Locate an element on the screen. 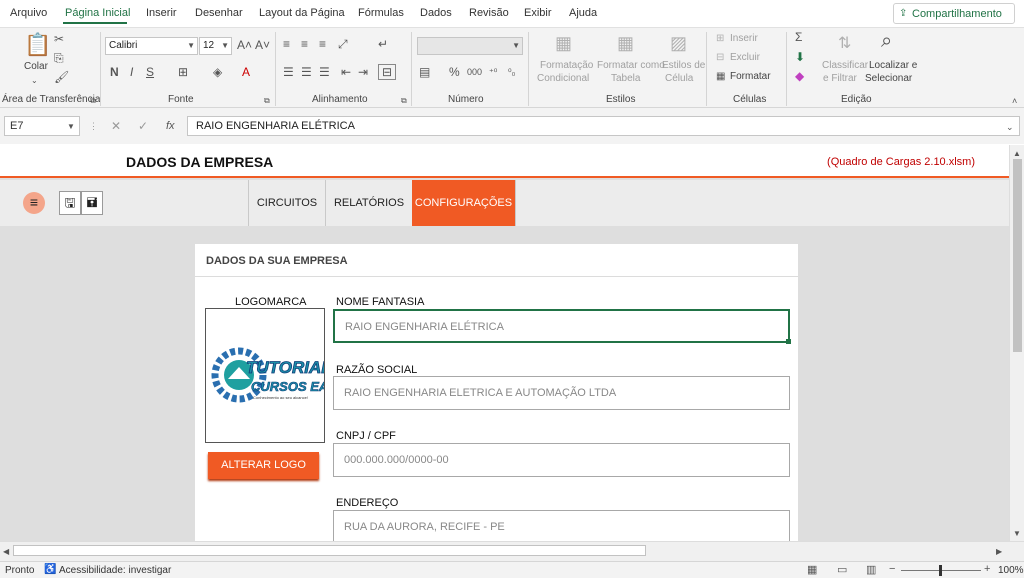 The height and width of the screenshot is (578, 1024). clear-icon: ◆ is located at coordinates (799, 76).